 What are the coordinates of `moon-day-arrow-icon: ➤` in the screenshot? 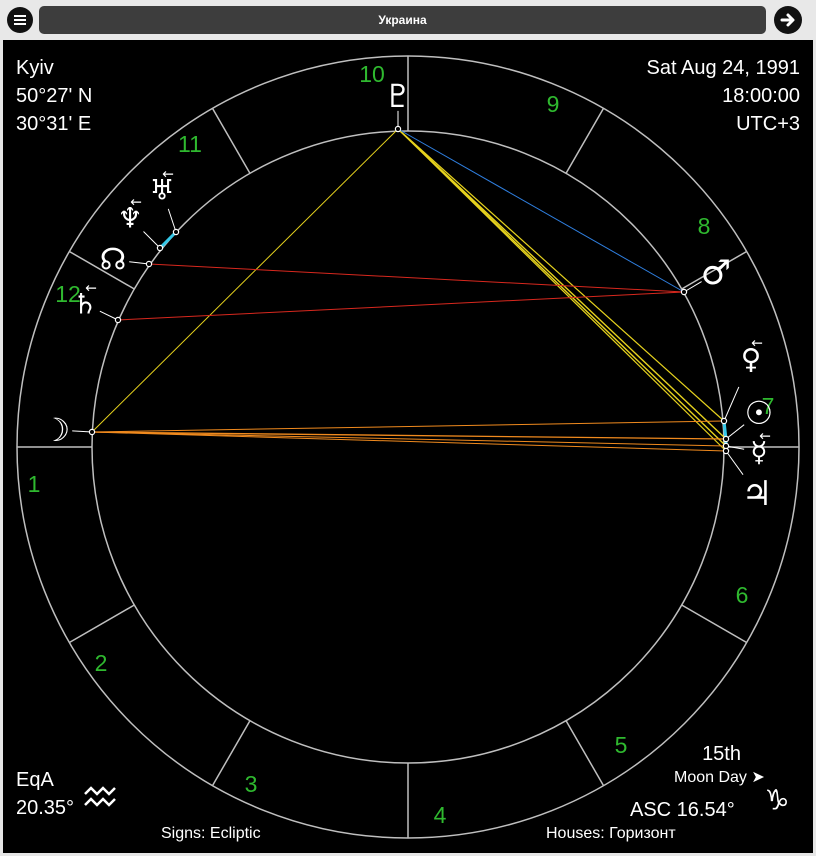 It's located at (757, 777).